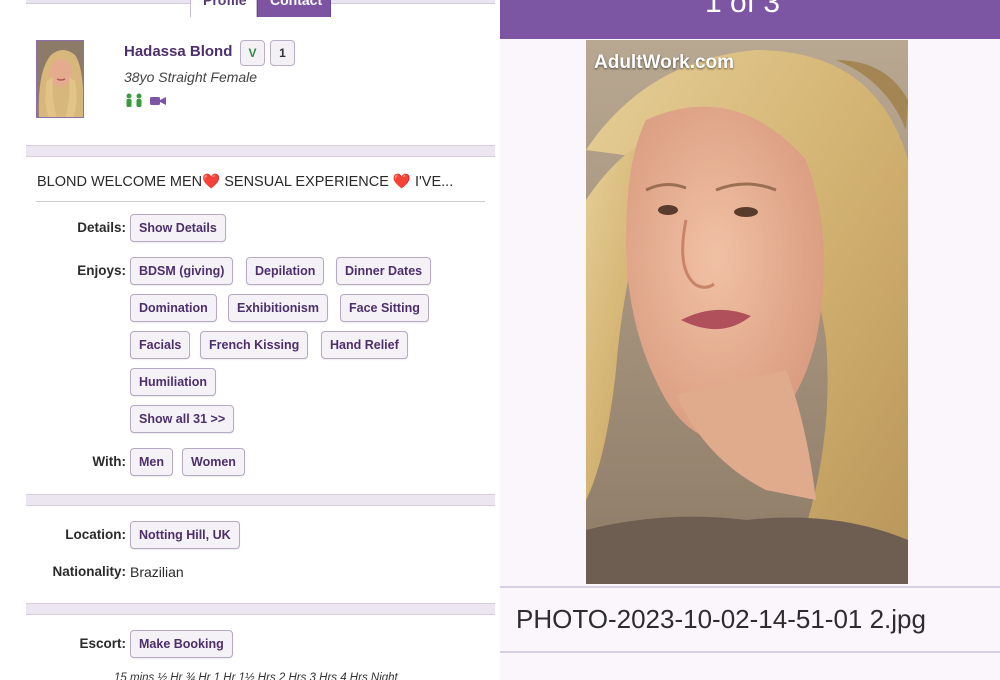 The height and width of the screenshot is (680, 1000). Describe the element at coordinates (160, 345) in the screenshot. I see `enjoy-tag: Facials` at that location.